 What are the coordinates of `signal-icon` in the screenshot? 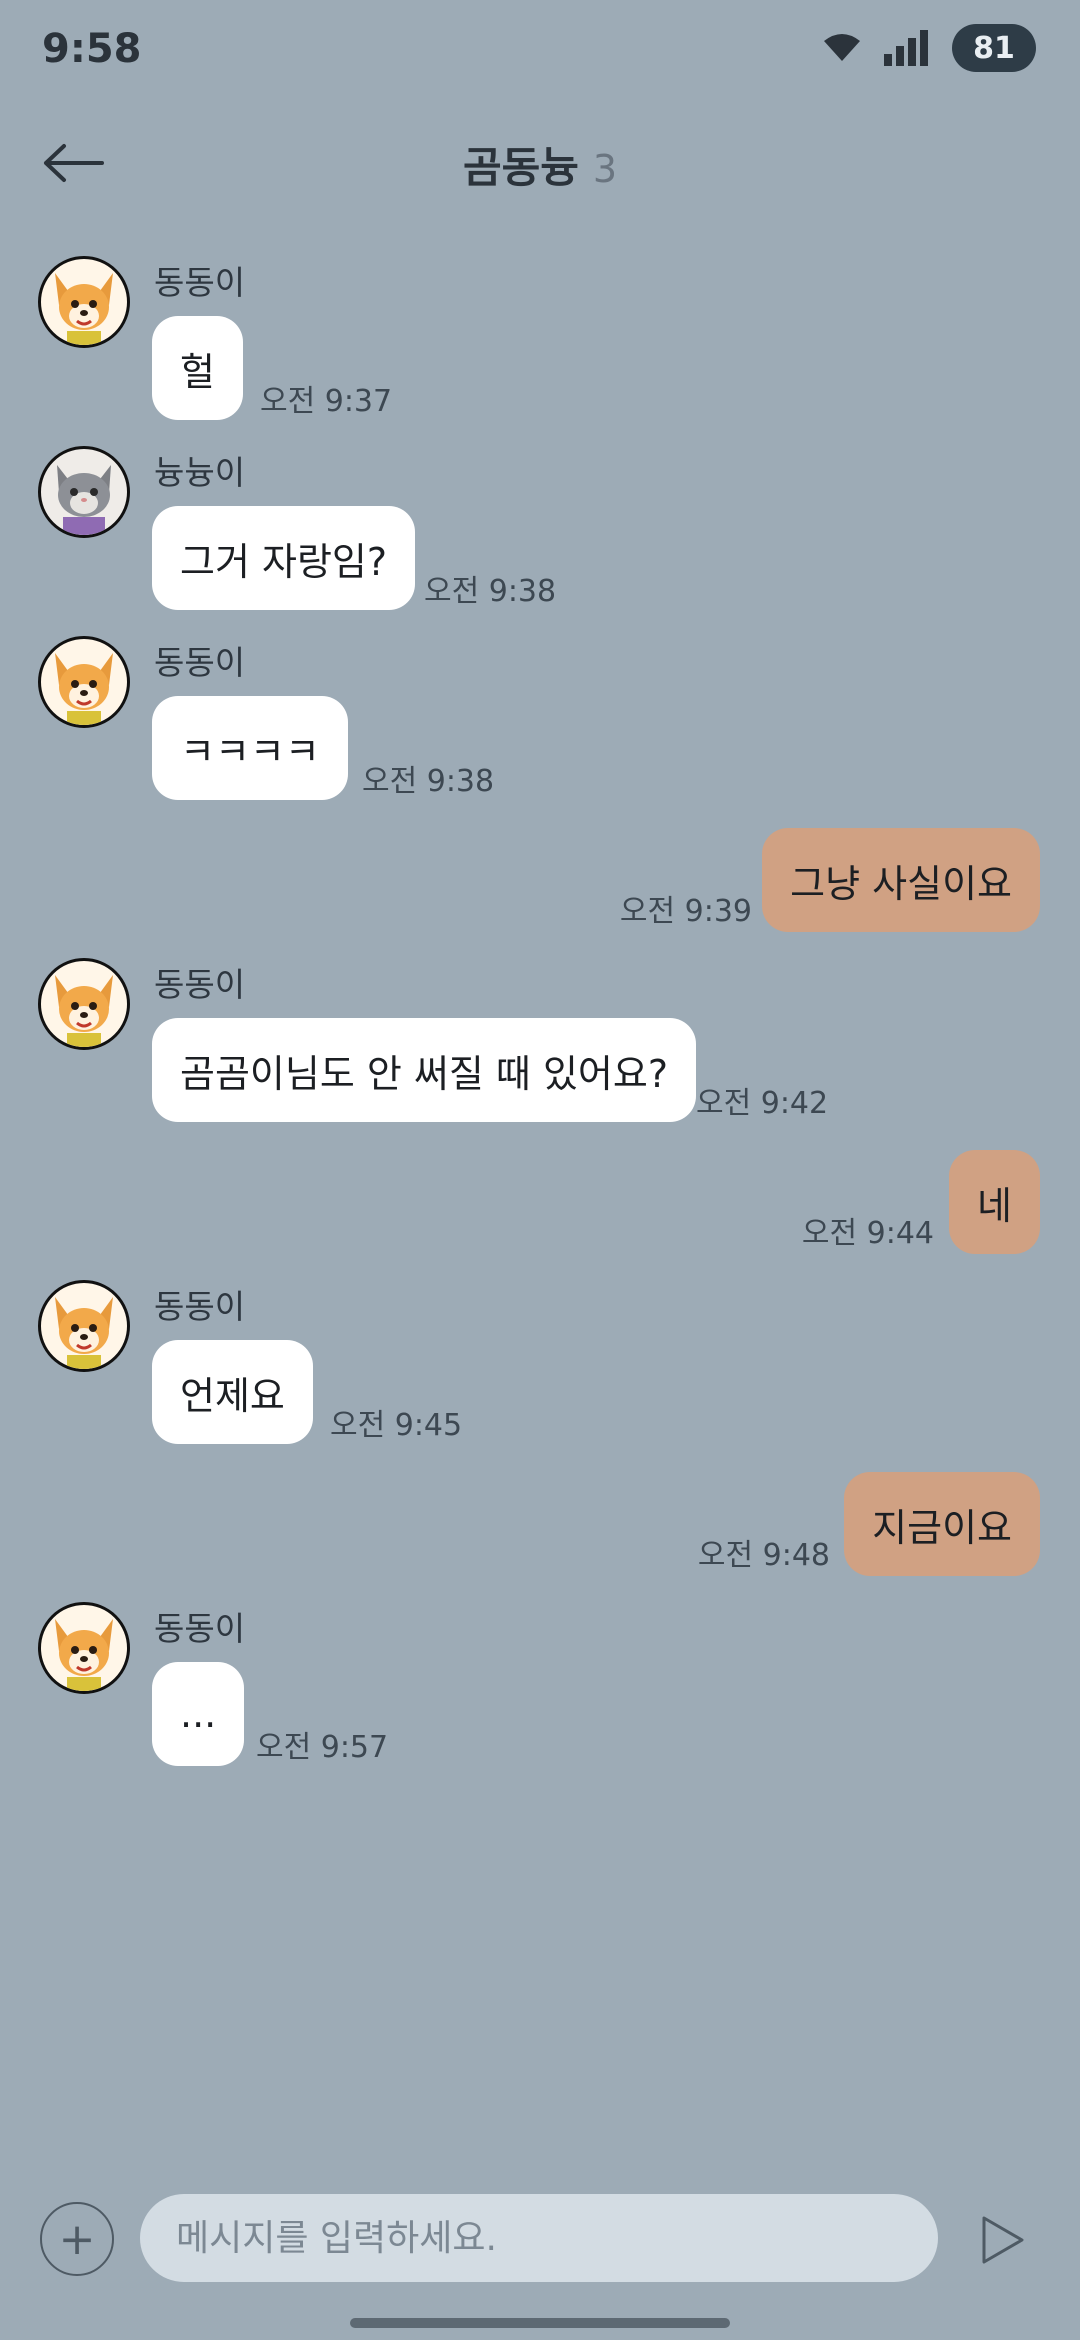 It's located at (906, 48).